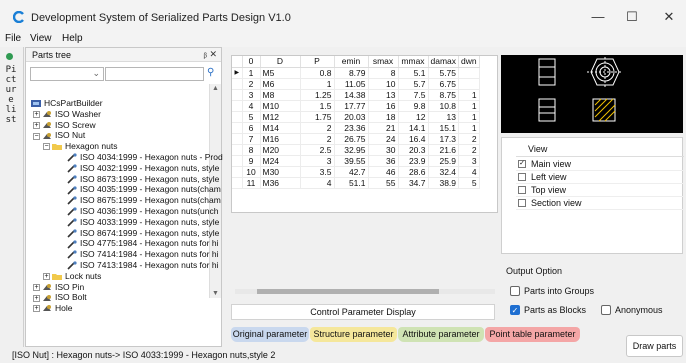  I want to click on tree-item: ISO 4035:1999 - Hexagon nuts(cham, so click(150, 189).